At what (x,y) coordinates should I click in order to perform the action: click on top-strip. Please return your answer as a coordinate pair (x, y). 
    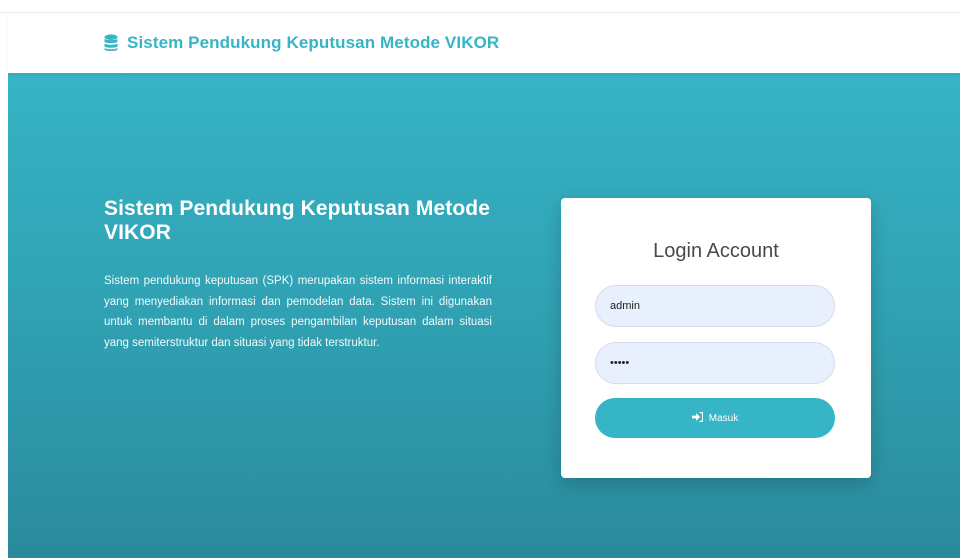
    Looking at the image, I should click on (480, 6).